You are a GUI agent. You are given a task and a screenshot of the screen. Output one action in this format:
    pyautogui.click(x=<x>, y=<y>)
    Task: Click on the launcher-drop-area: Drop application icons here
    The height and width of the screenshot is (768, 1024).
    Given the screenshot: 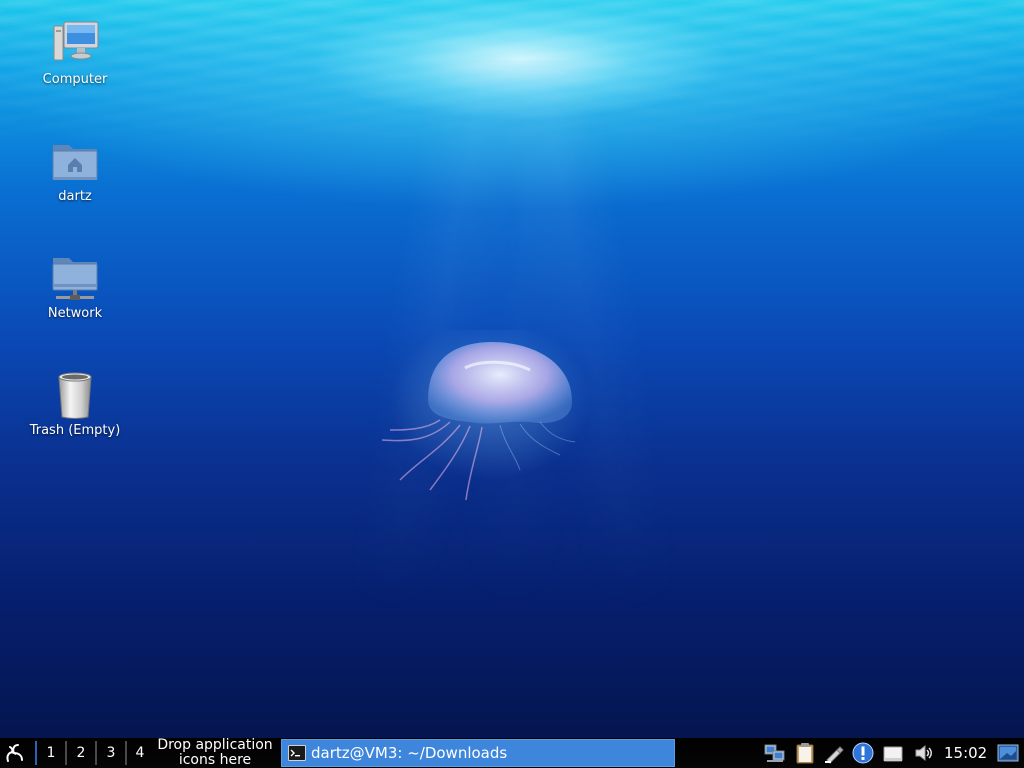 What is the action you would take?
    pyautogui.click(x=215, y=753)
    